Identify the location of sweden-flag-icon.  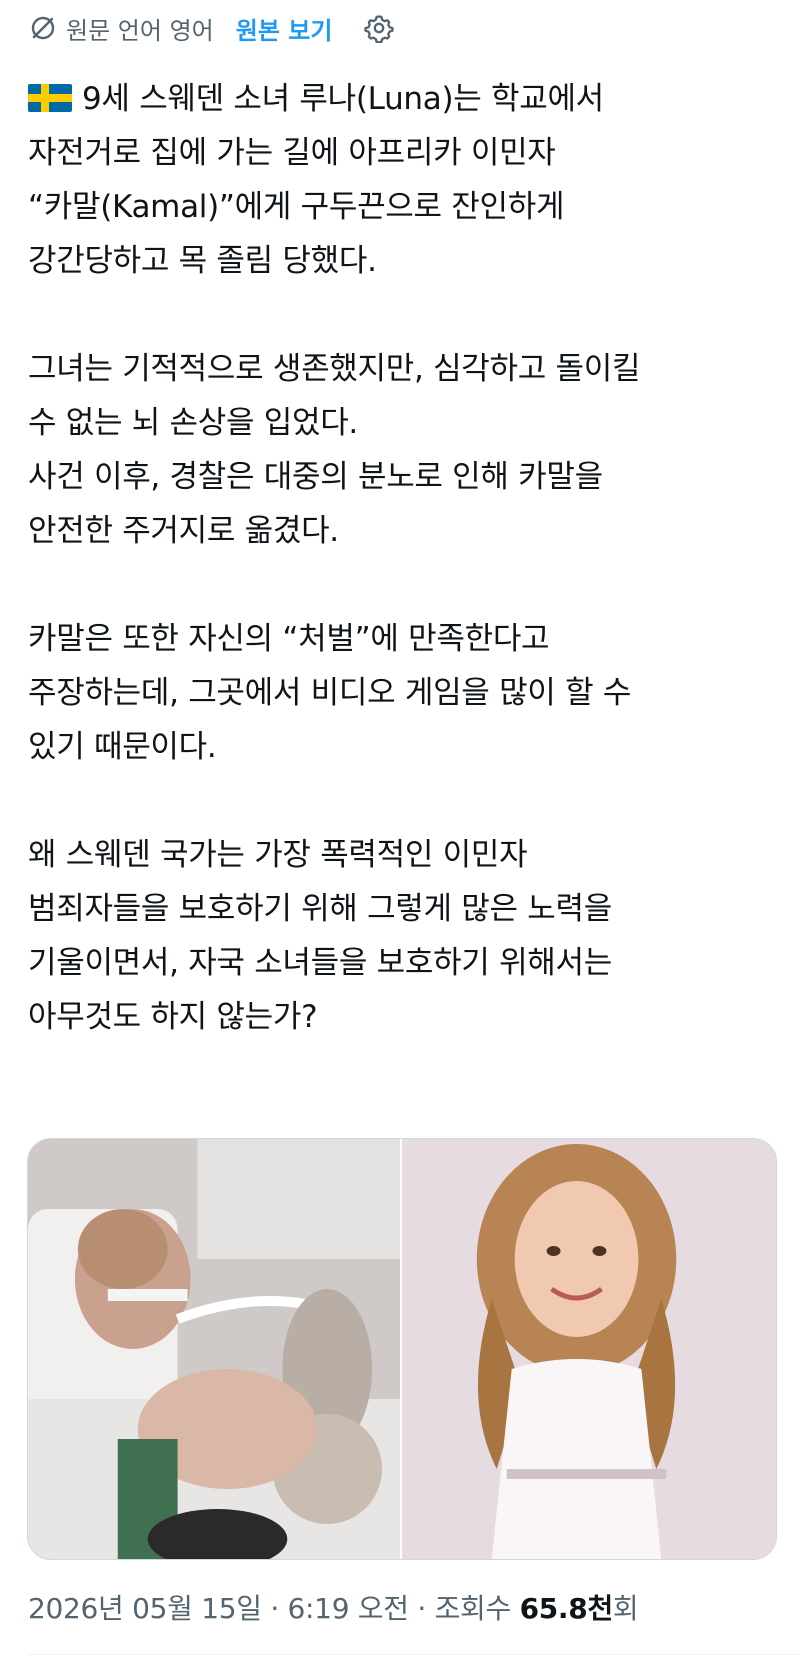
(50, 98).